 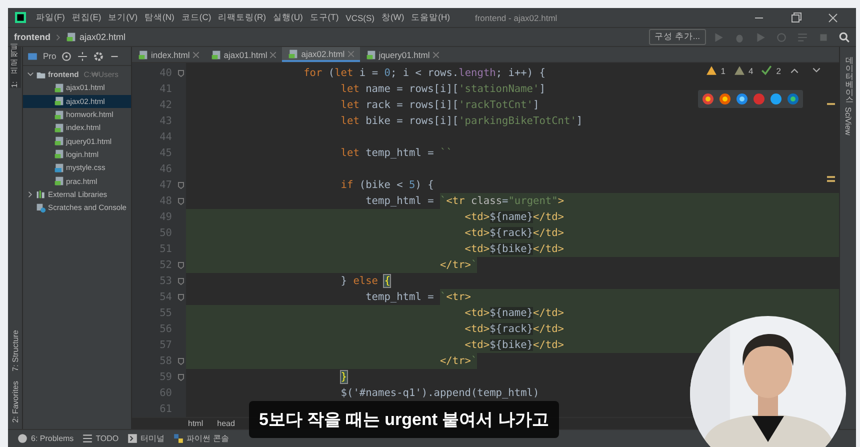 I want to click on check-icon, so click(x=766, y=70).